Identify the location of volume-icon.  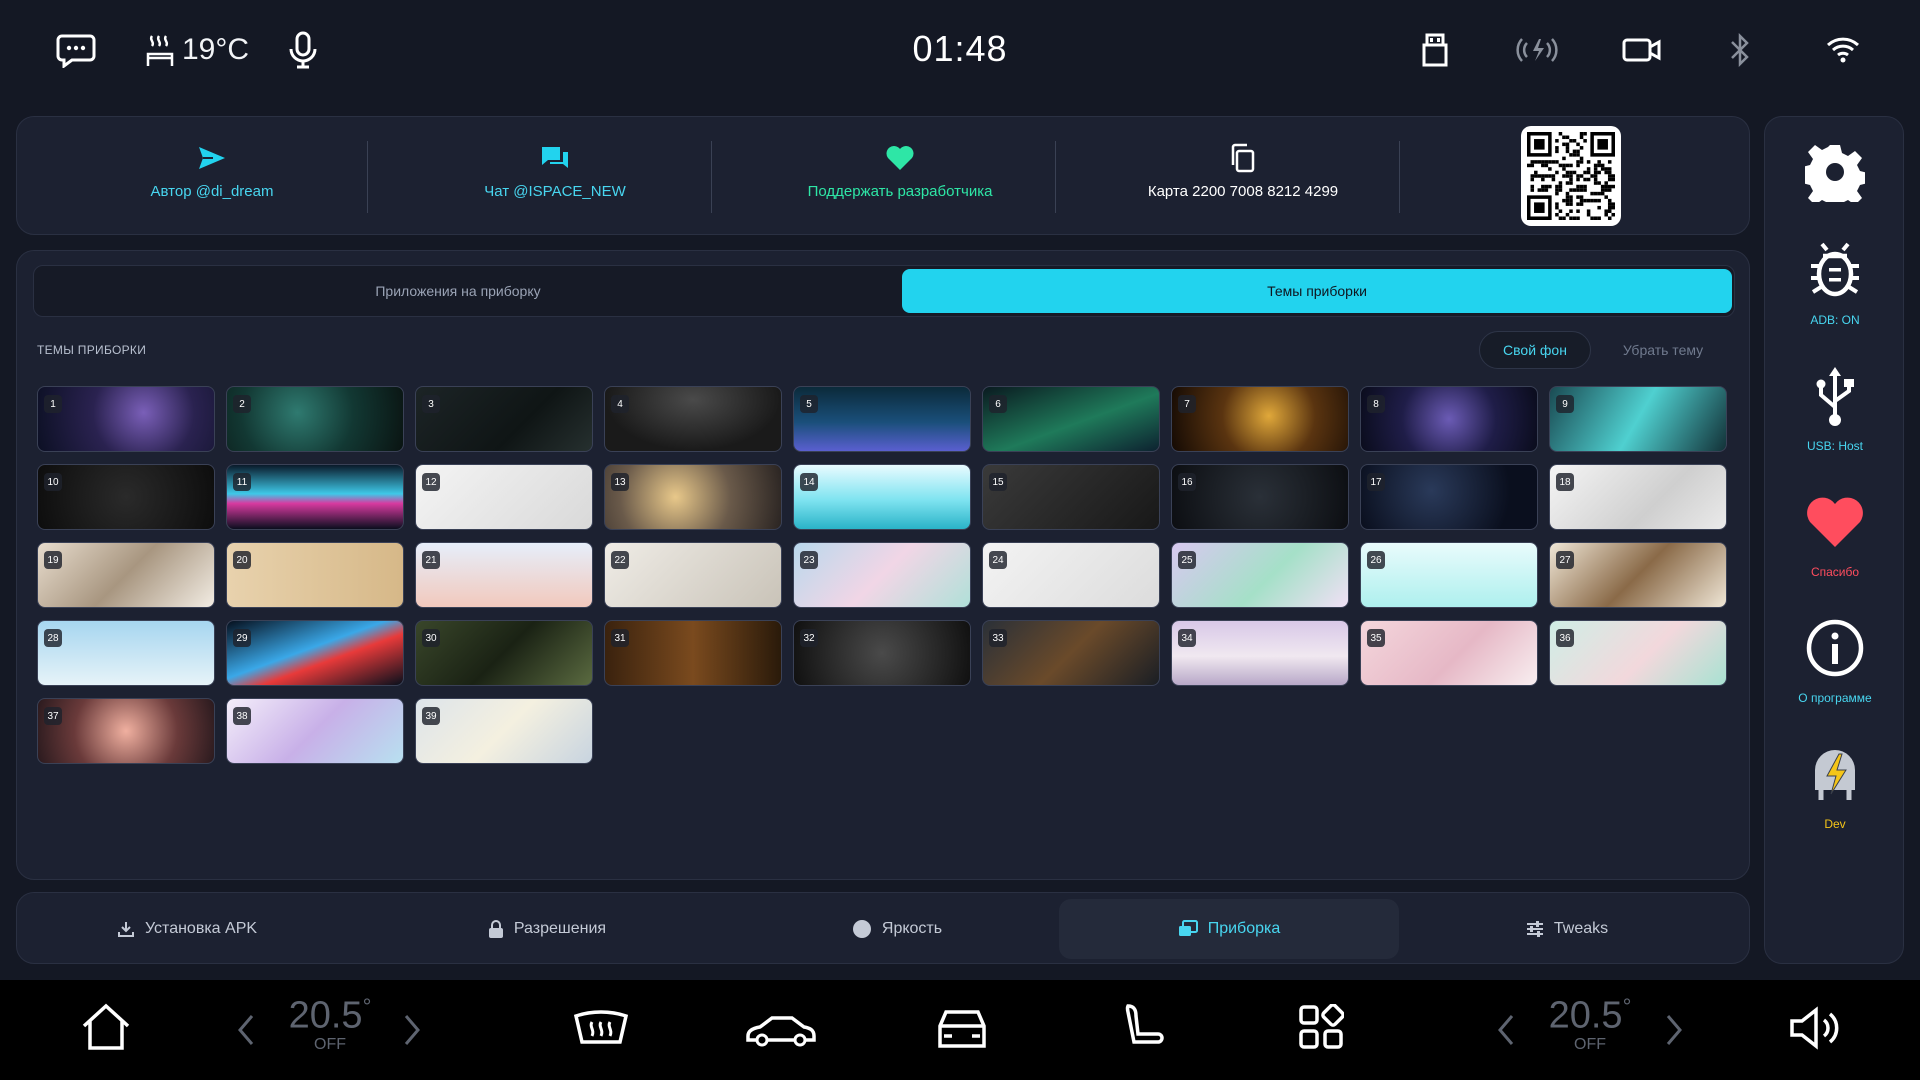
(1815, 1028).